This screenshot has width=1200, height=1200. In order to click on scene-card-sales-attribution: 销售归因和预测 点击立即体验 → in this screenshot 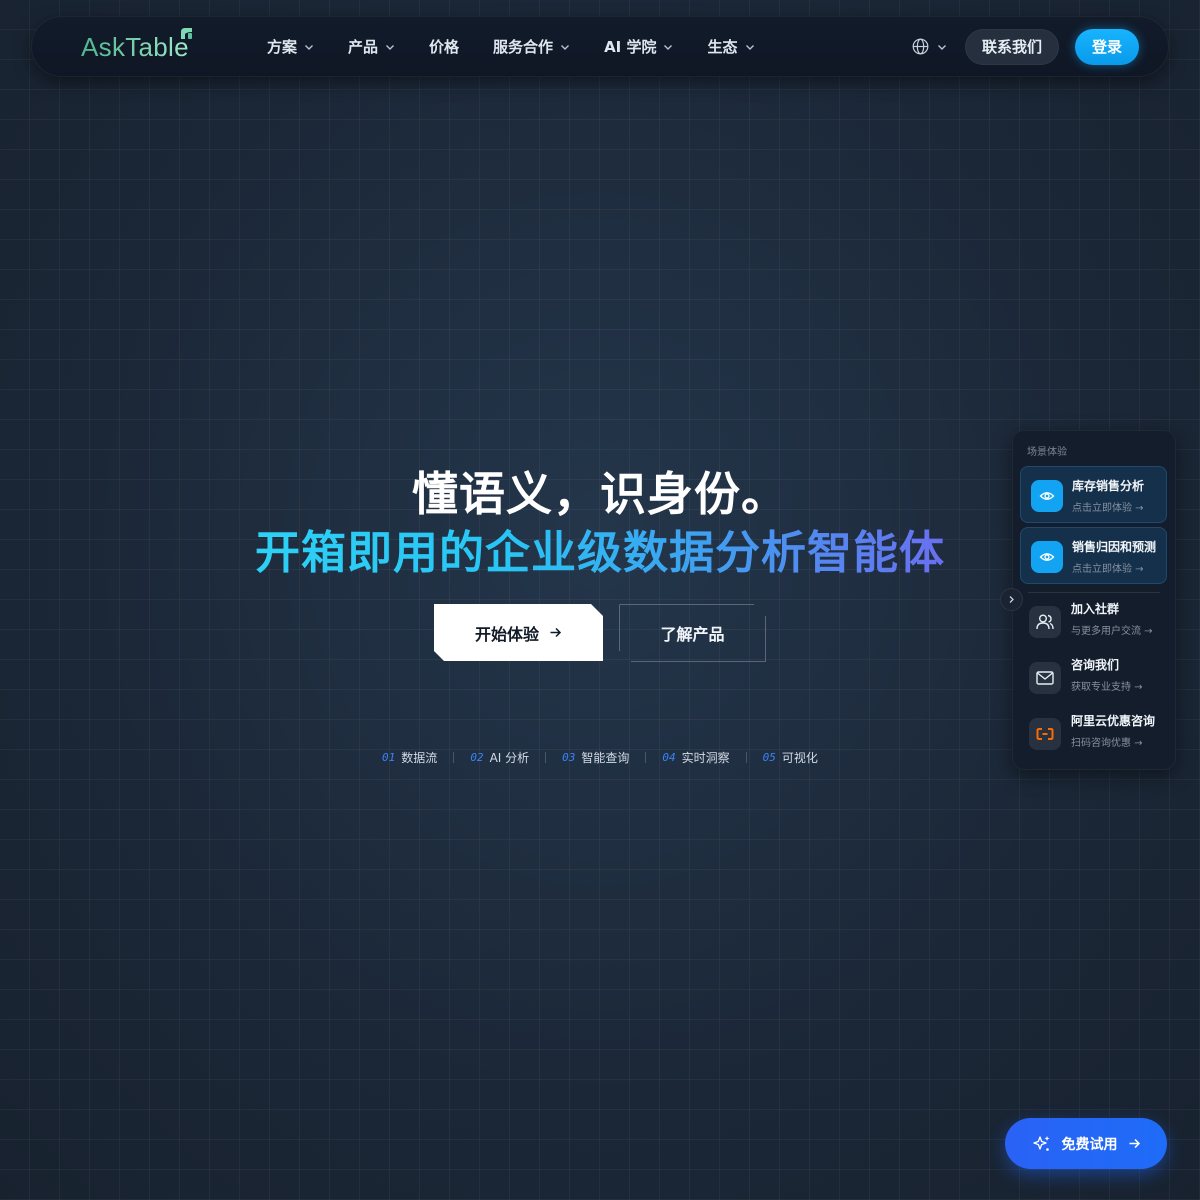, I will do `click(1093, 555)`.